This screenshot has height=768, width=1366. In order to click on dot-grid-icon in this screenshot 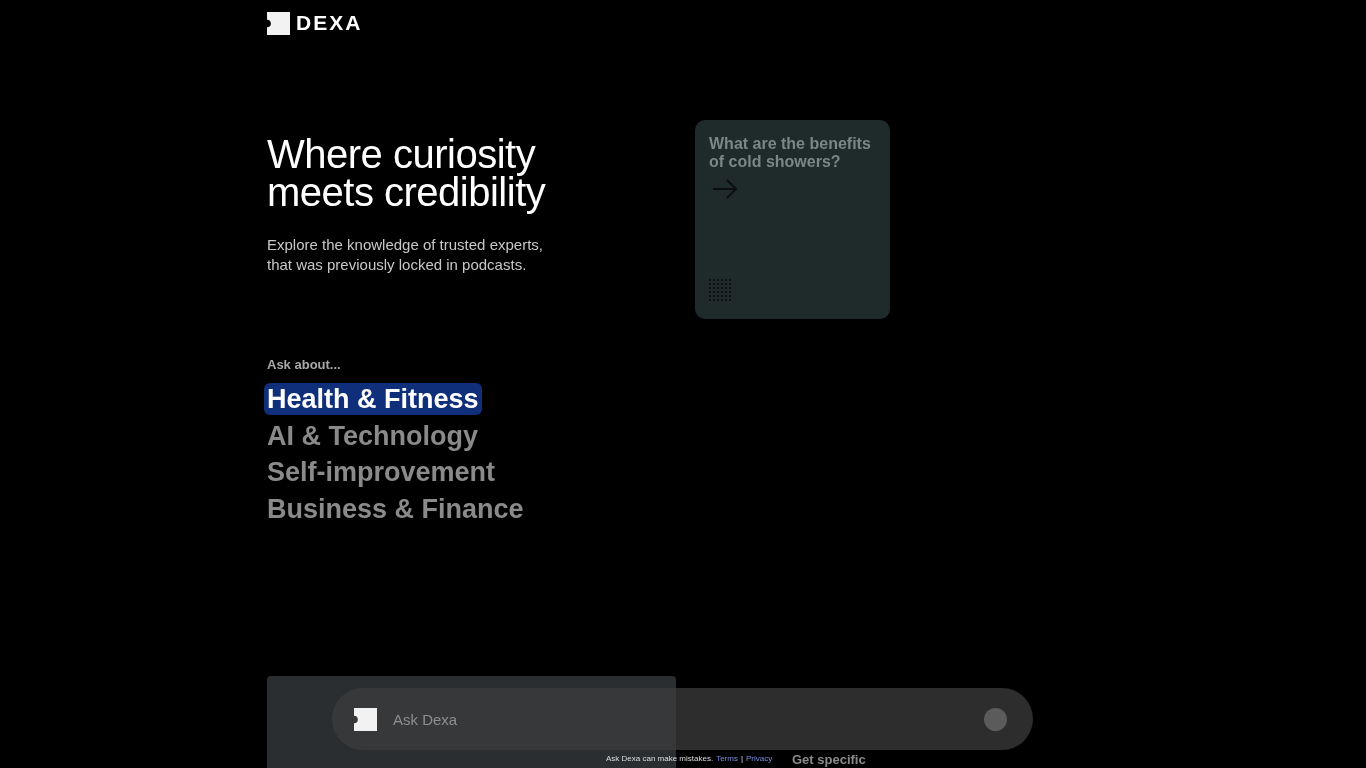, I will do `click(721, 291)`.